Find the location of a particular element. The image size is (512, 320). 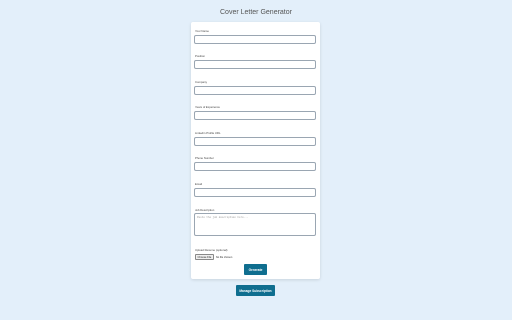

manage-subscription-button: Manage Subscription is located at coordinates (255, 290).